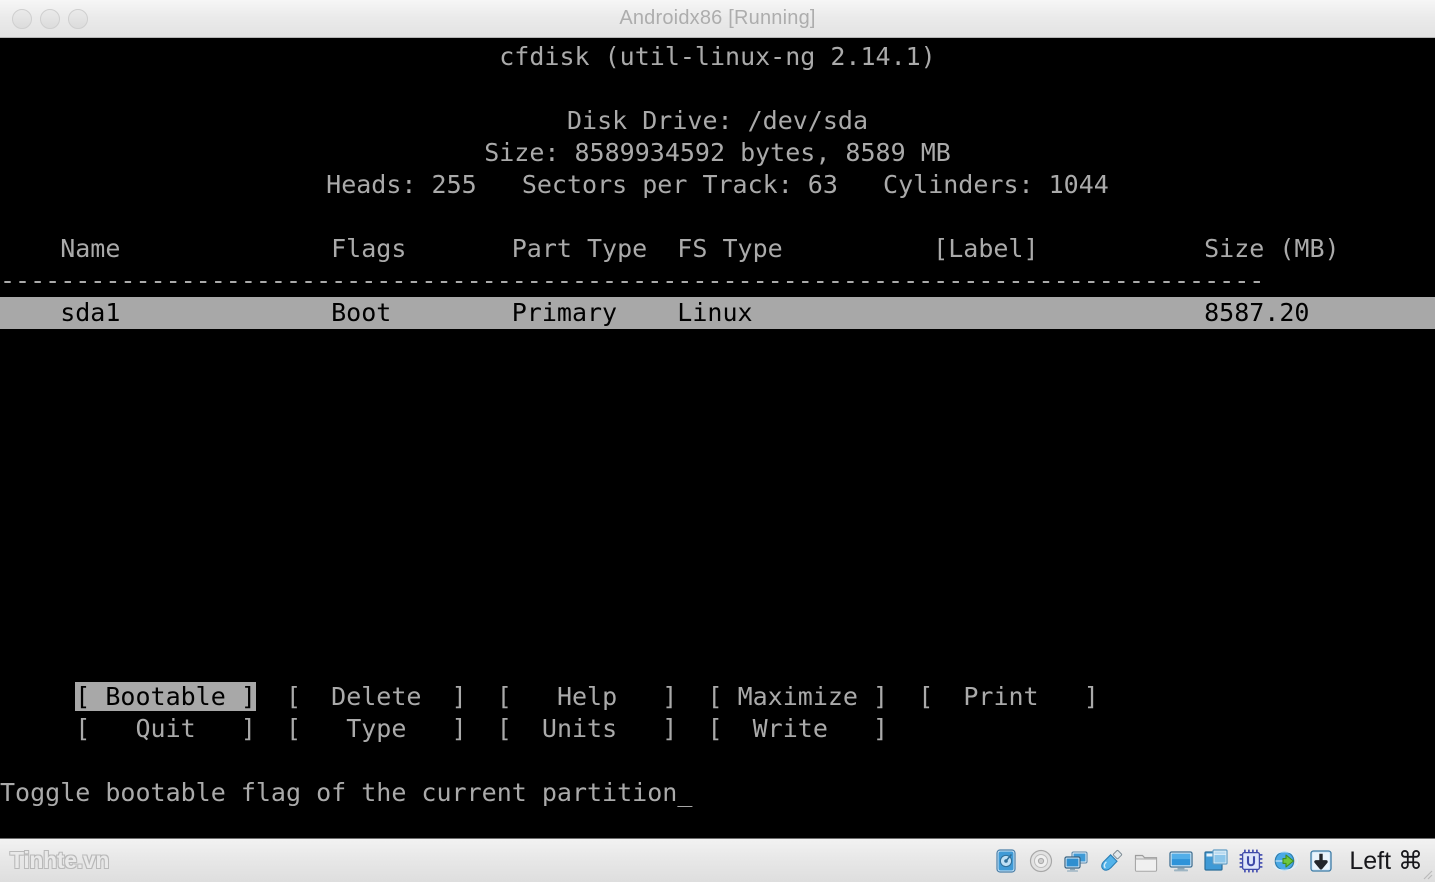 This screenshot has width=1435, height=882. Describe the element at coordinates (1076, 861) in the screenshot. I see `network-icon` at that location.